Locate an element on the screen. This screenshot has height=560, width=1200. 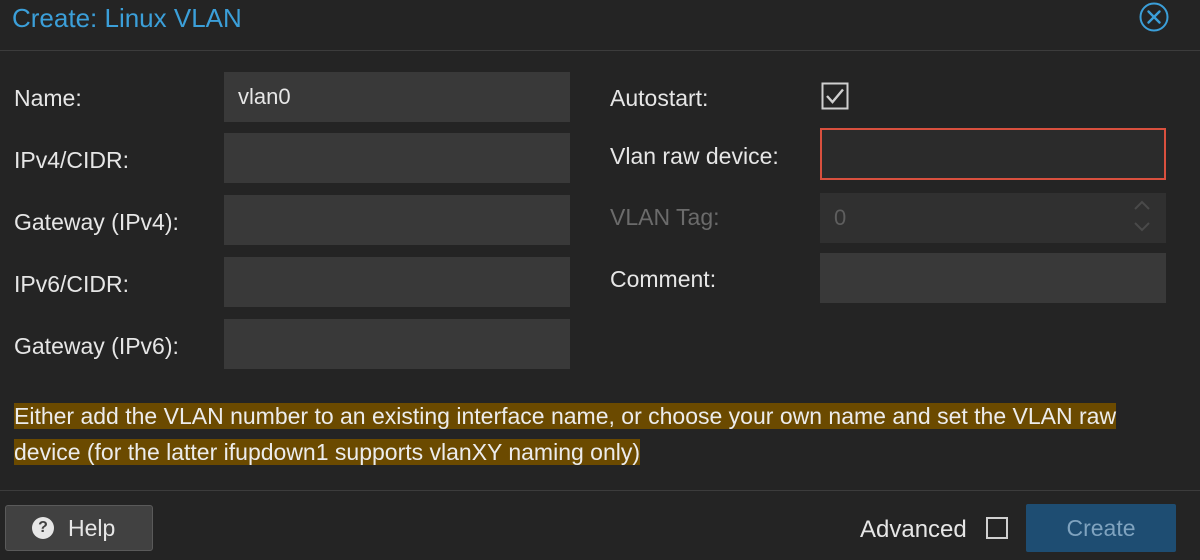
ipv6-cidr-label: IPv6/CIDR: is located at coordinates (72, 284).